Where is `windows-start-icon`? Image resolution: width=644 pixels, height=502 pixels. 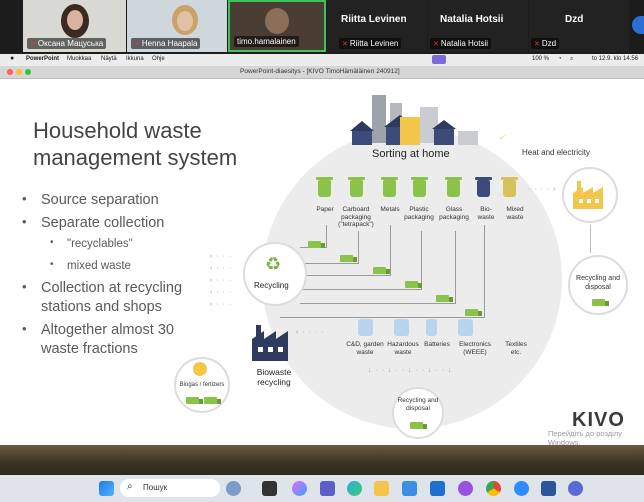 windows-start-icon is located at coordinates (106, 488).